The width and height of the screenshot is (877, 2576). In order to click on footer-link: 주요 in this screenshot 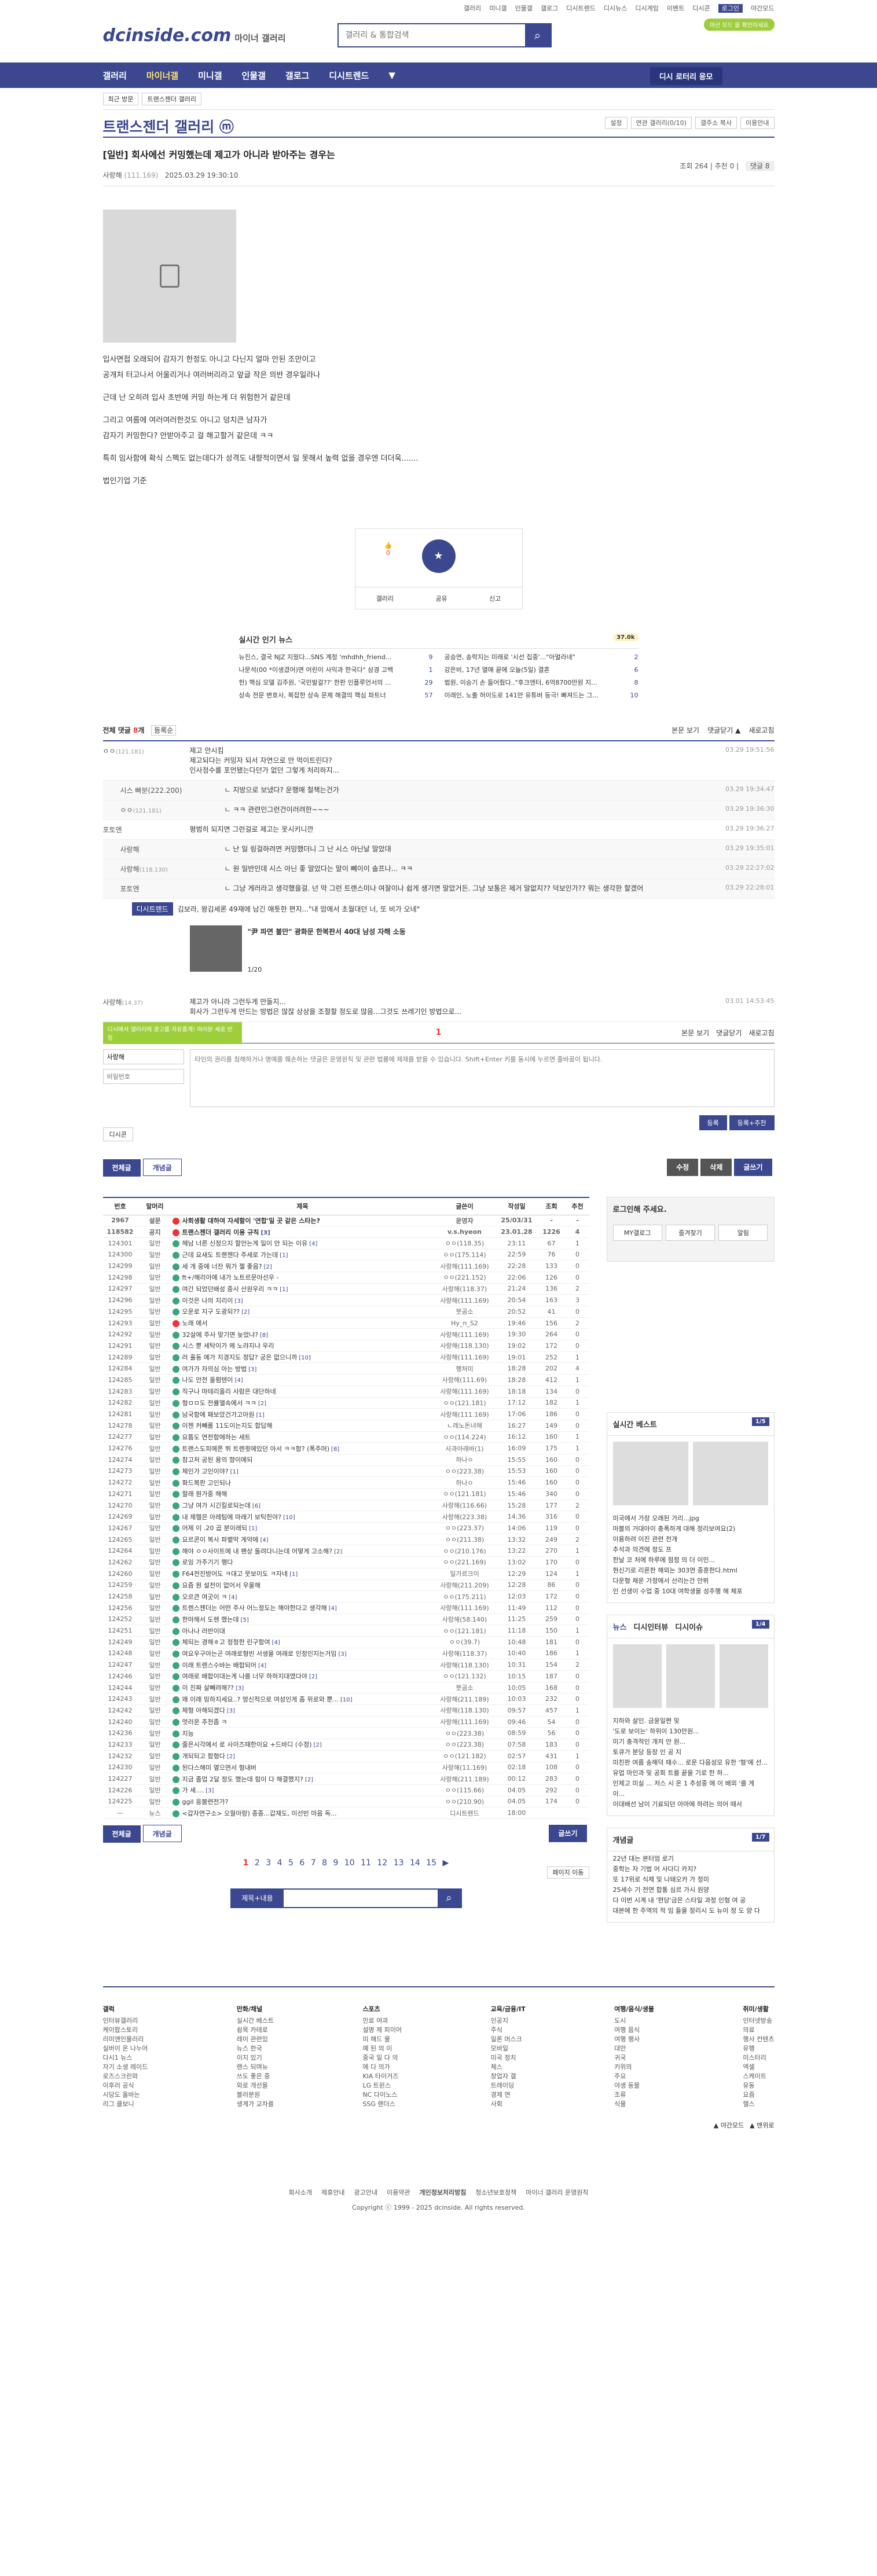, I will do `click(634, 2077)`.